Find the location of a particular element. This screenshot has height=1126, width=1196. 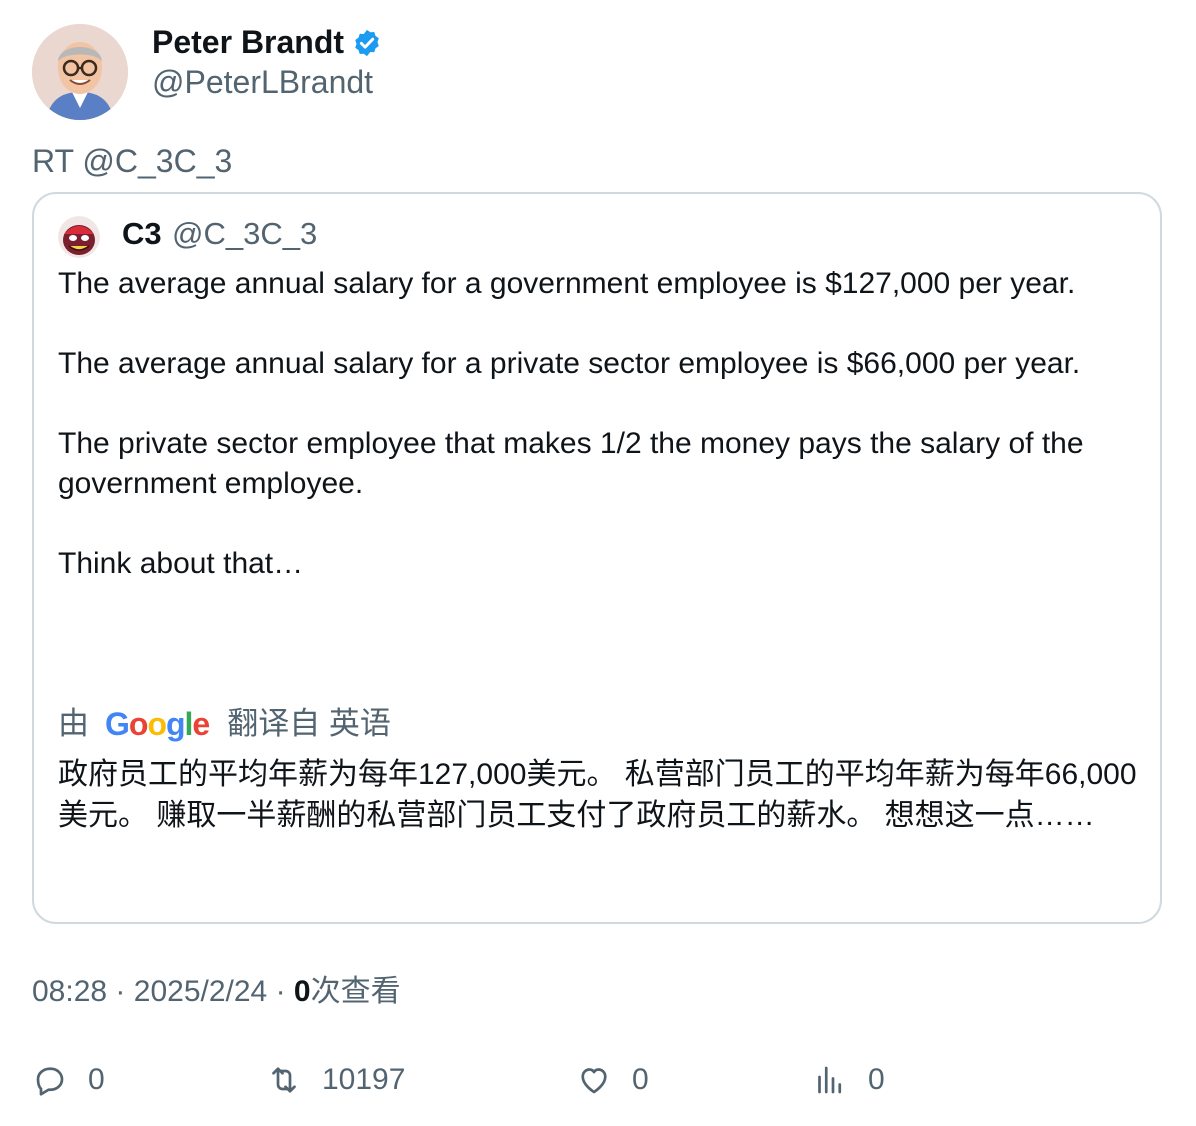

like-button: 0 is located at coordinates (612, 1080).